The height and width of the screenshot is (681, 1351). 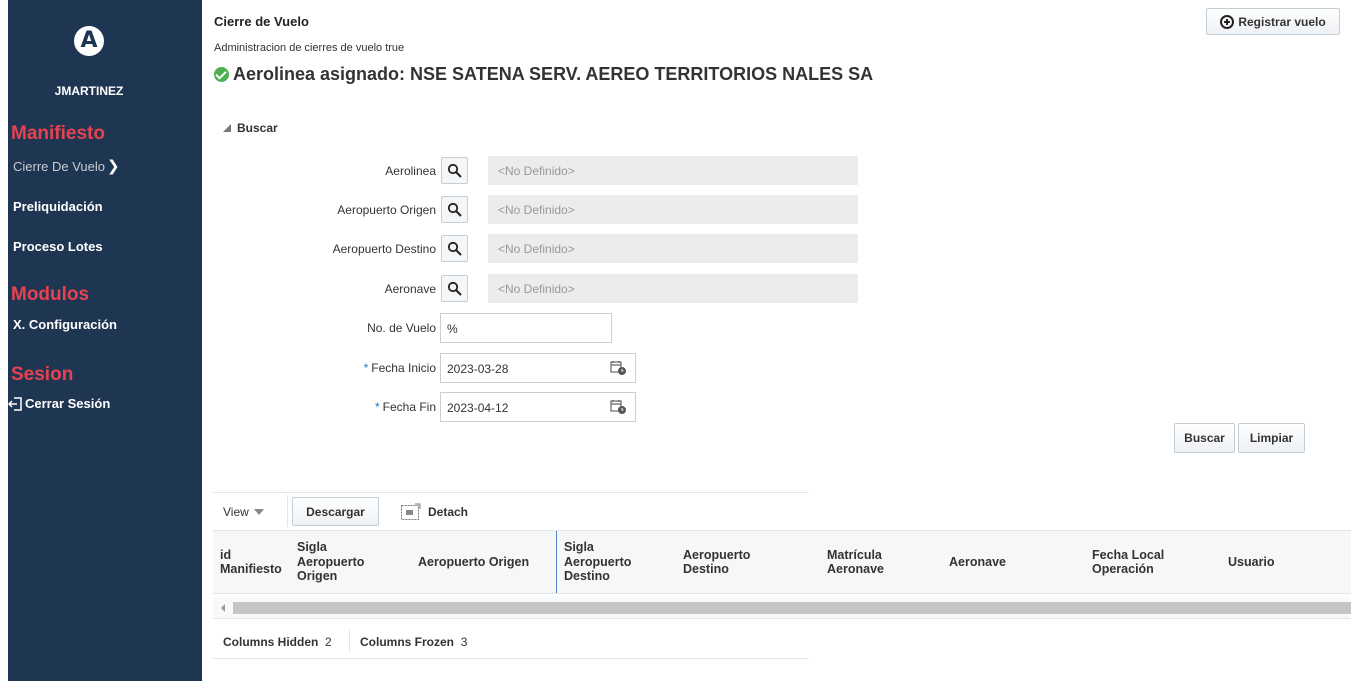 What do you see at coordinates (792, 608) in the screenshot?
I see `scrollbar-thumb` at bounding box center [792, 608].